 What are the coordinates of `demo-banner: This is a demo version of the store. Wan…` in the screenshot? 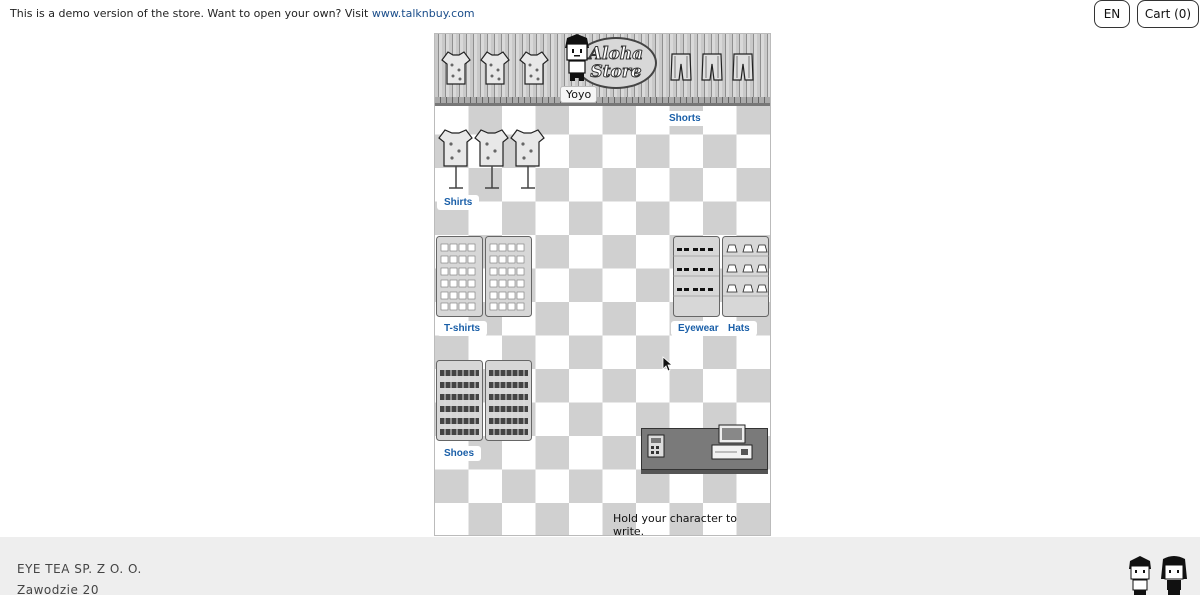 It's located at (242, 13).